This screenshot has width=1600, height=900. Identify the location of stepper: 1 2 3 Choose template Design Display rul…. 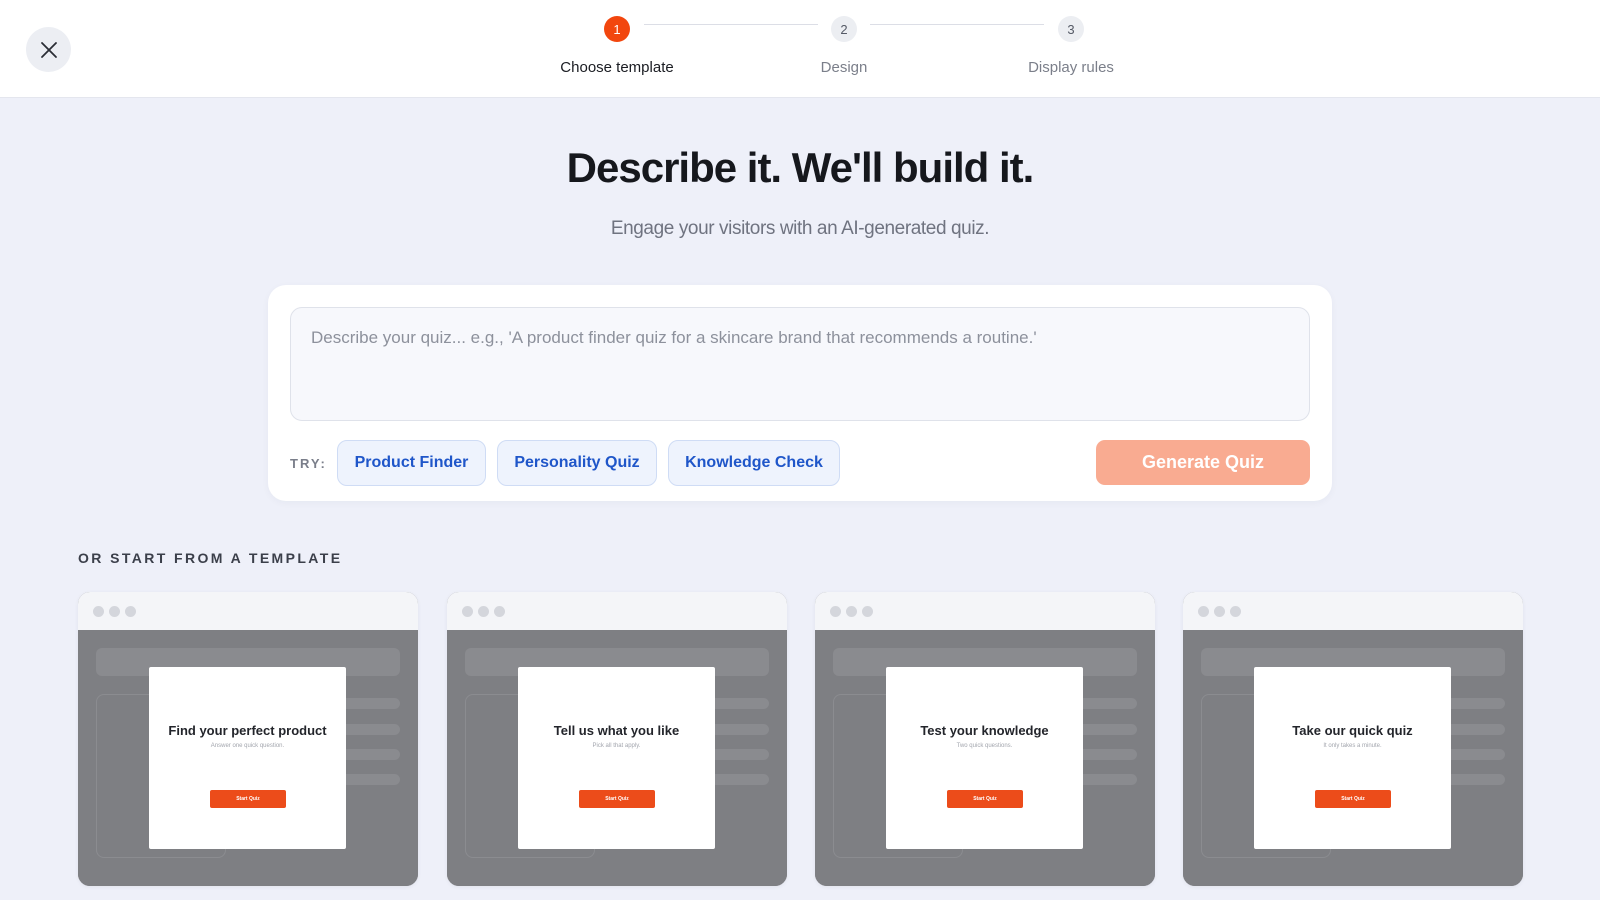
(800, 49).